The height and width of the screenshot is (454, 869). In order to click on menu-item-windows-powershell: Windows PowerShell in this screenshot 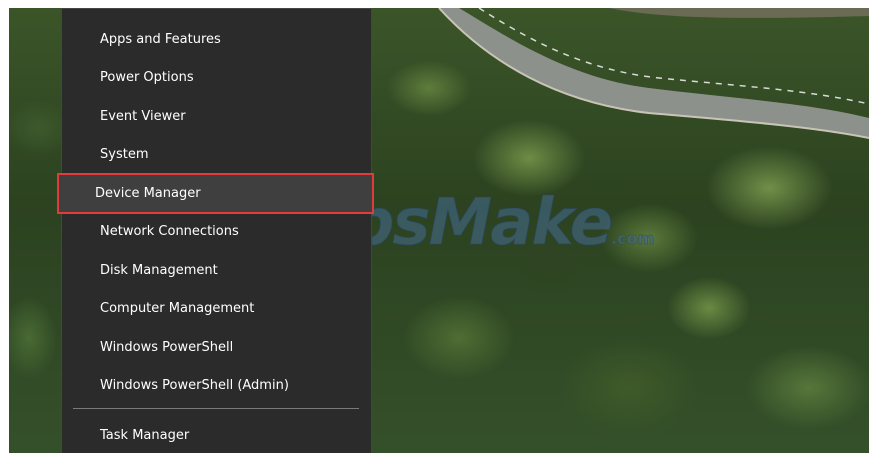, I will do `click(216, 347)`.